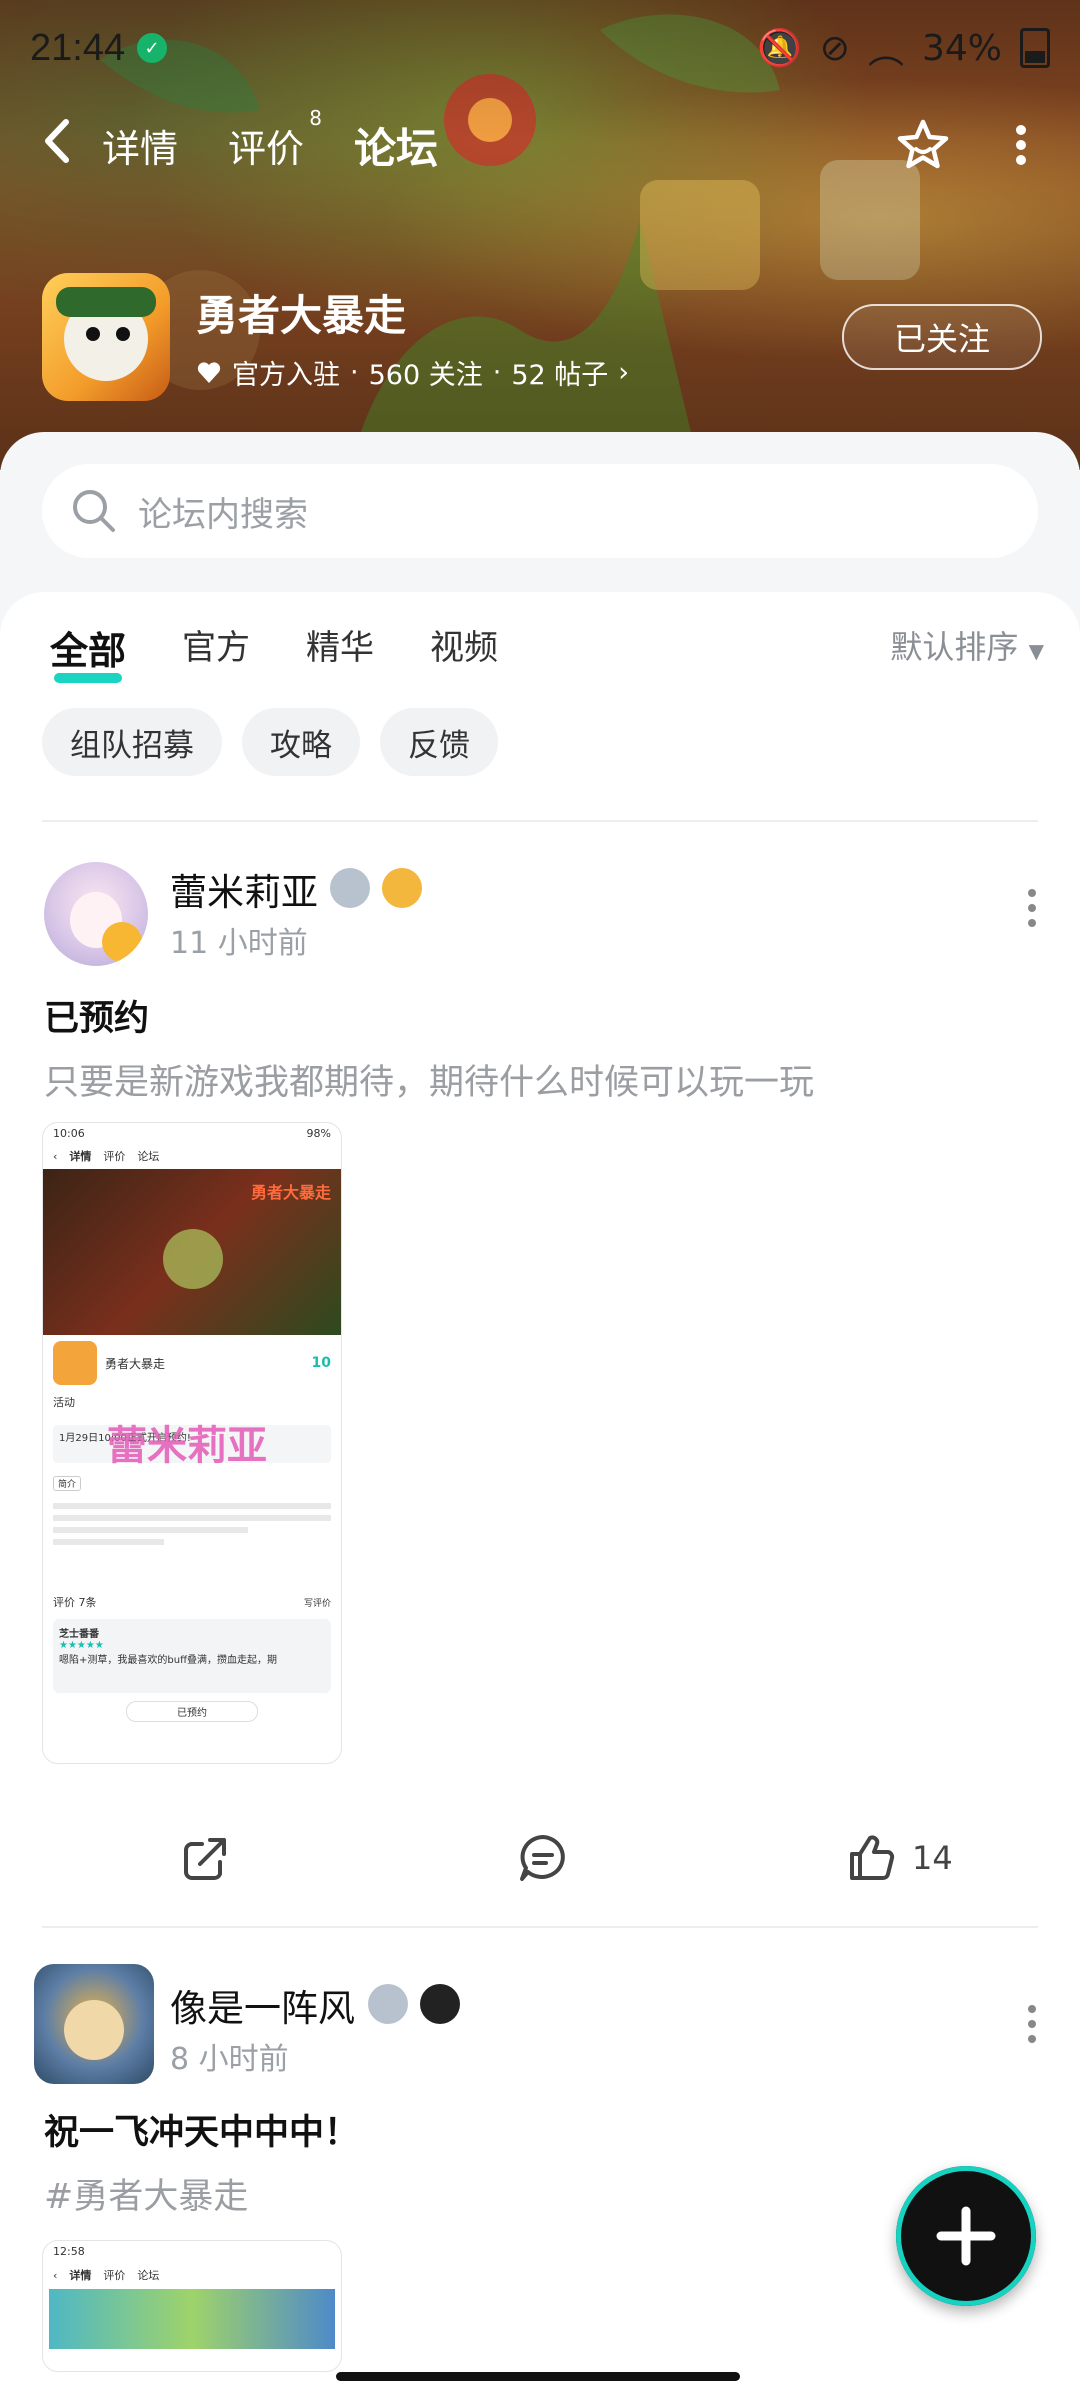 The image size is (1080, 2402). Describe the element at coordinates (88, 651) in the screenshot. I see `tab-all: 全部` at that location.